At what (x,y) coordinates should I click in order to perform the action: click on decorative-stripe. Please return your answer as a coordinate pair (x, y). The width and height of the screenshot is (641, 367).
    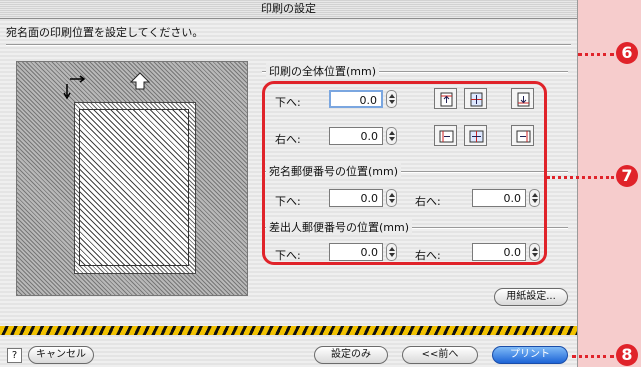
    Looking at the image, I should click on (288, 330).